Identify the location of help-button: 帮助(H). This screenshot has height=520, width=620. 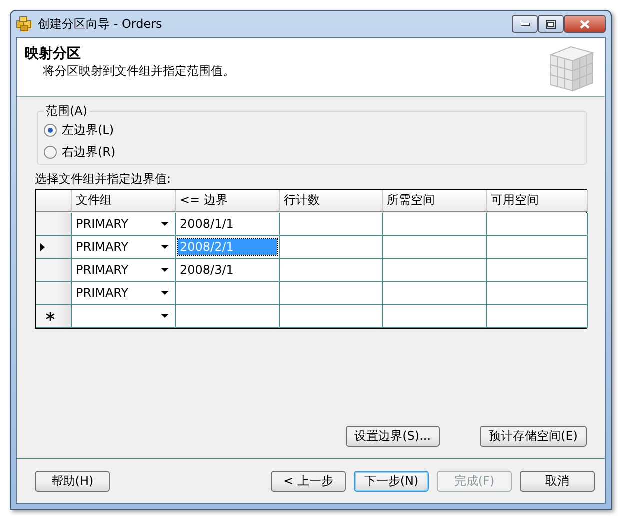
(72, 481).